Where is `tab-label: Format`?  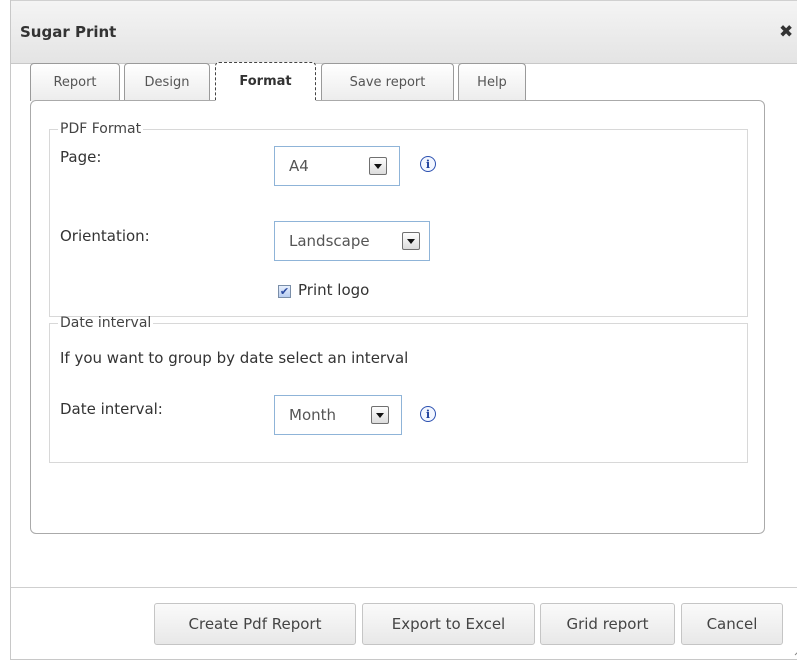 tab-label: Format is located at coordinates (265, 81).